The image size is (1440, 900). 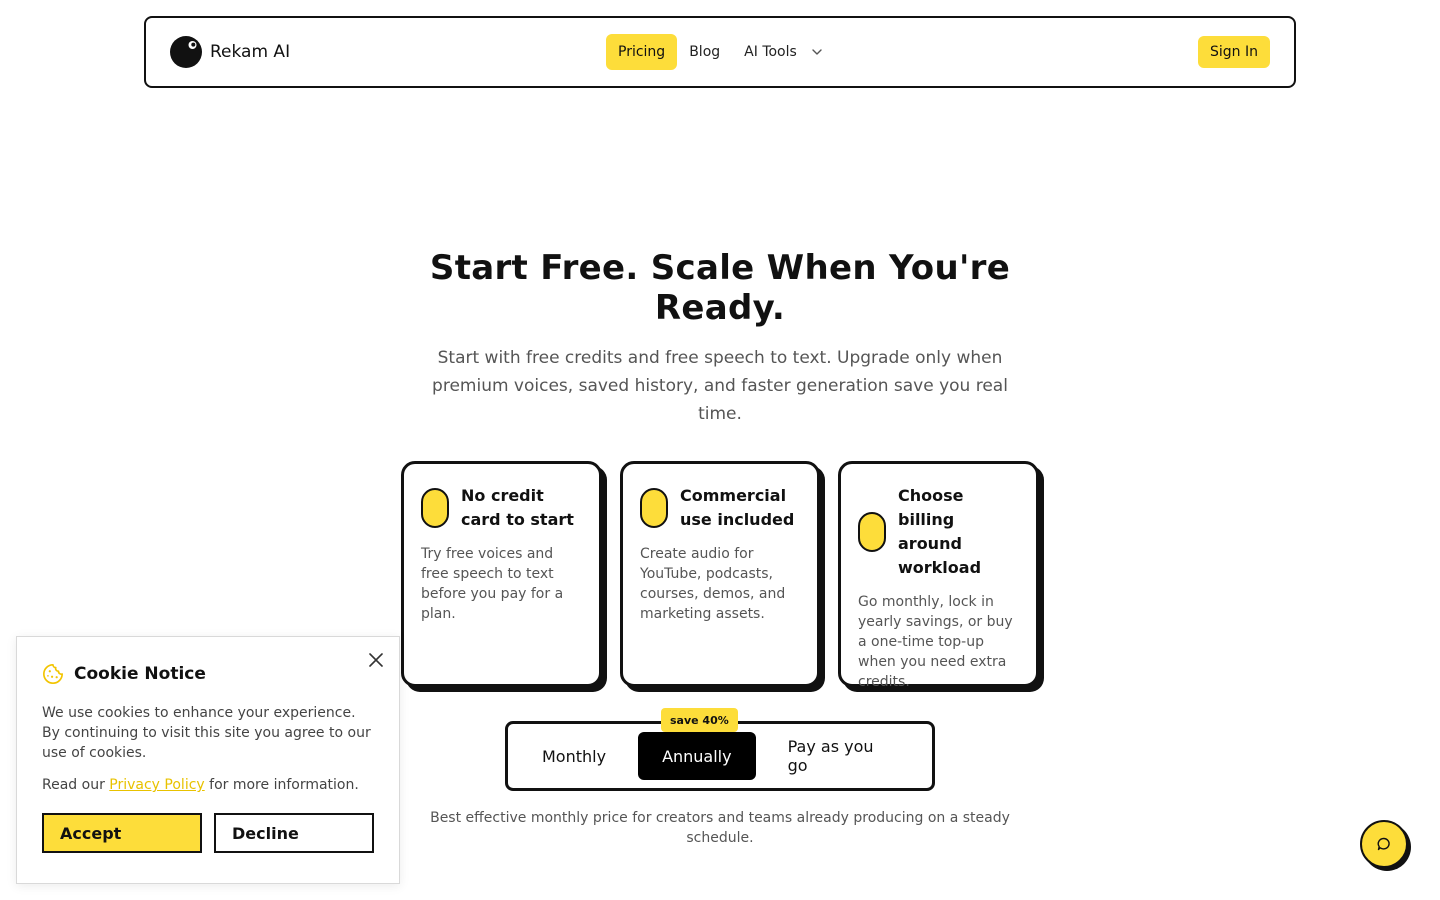 I want to click on chevron-down-icon, so click(x=817, y=52).